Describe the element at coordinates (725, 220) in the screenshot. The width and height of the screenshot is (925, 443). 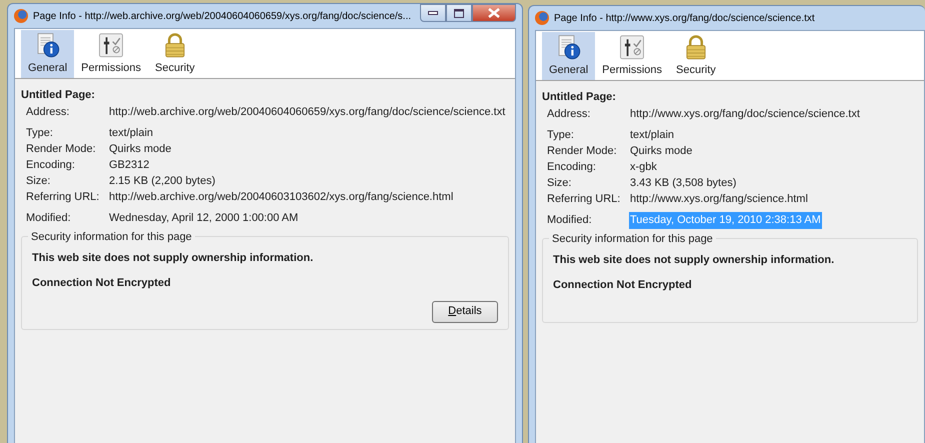
I see `field-value: Tuesday, October 19, 2010 2:38:13 AM` at that location.